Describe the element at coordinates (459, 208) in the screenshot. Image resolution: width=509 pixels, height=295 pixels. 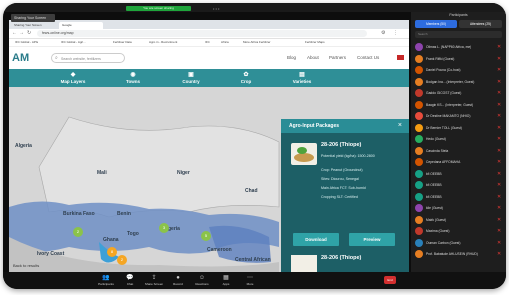
I see `participant-row: kile (Guest) ✕` at that location.